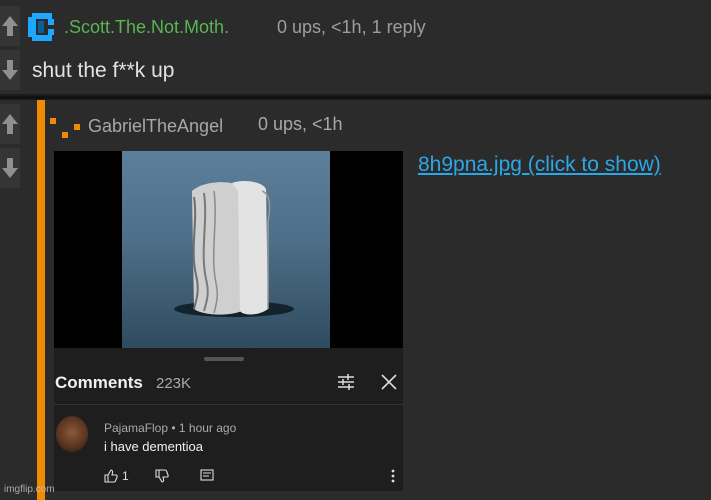  I want to click on drag-handle, so click(224, 359).